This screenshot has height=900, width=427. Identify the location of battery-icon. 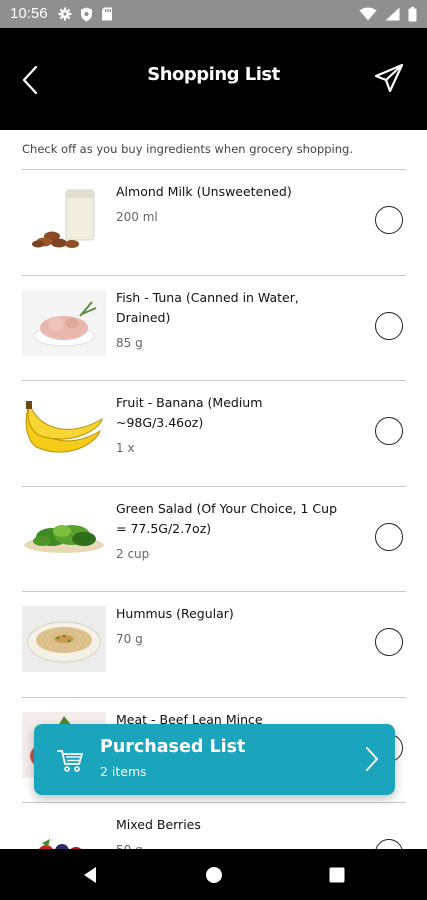
(412, 13).